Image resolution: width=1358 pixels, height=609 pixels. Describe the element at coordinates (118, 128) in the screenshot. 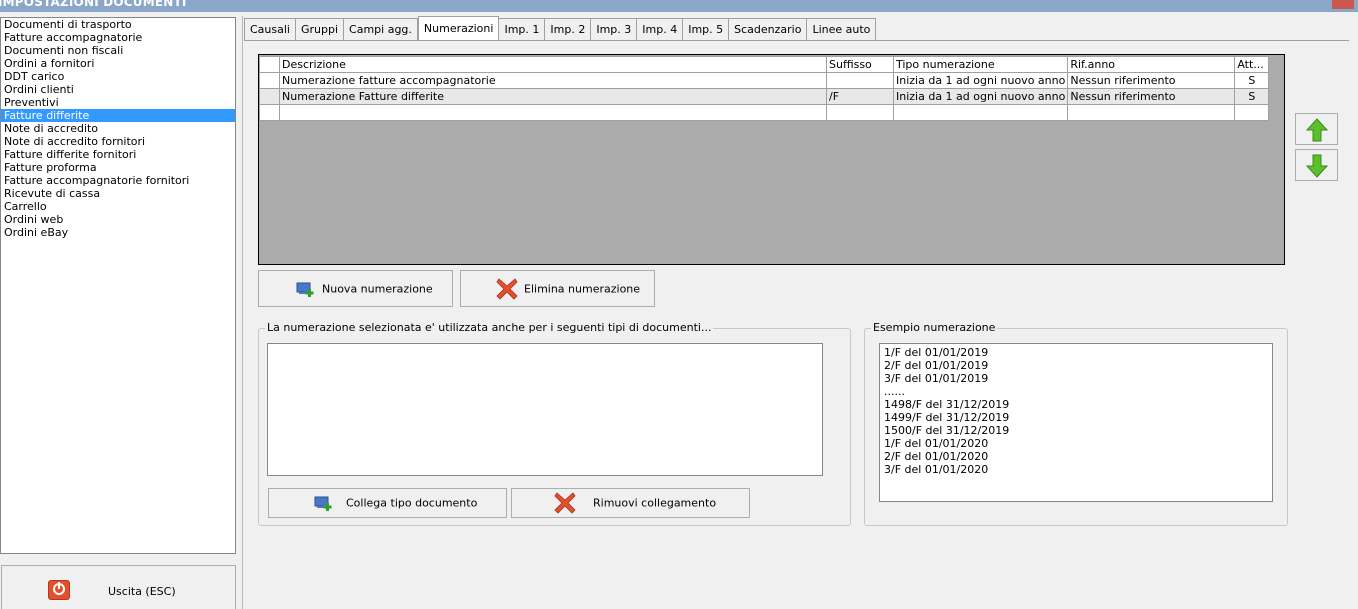

I see `sidebar-item: Note di accredito` at that location.